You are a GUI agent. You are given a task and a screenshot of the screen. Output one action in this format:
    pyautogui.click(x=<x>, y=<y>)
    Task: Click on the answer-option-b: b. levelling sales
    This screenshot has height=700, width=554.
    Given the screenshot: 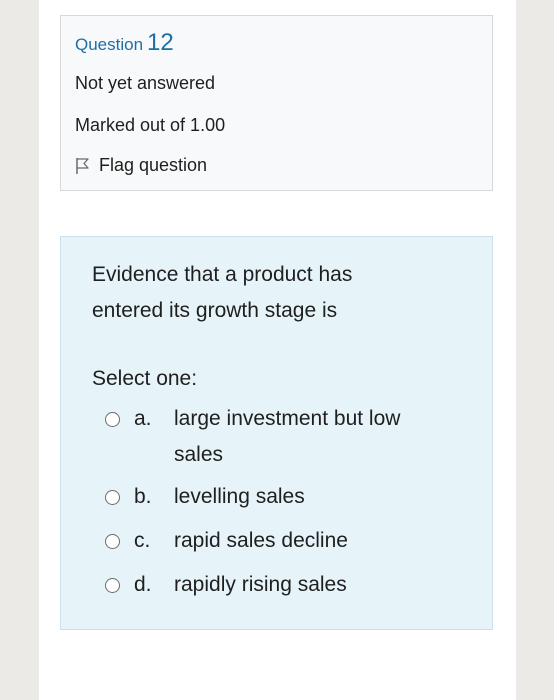 What is the action you would take?
    pyautogui.click(x=277, y=497)
    